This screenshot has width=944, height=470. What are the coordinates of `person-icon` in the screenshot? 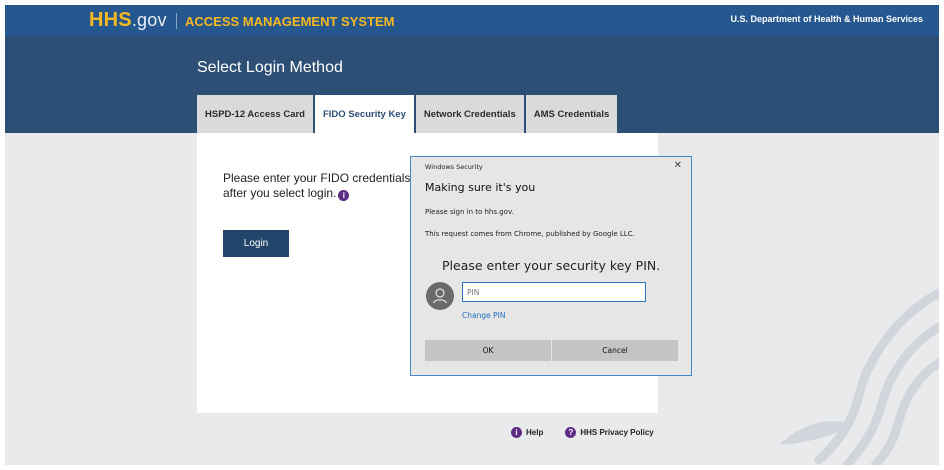 It's located at (440, 296).